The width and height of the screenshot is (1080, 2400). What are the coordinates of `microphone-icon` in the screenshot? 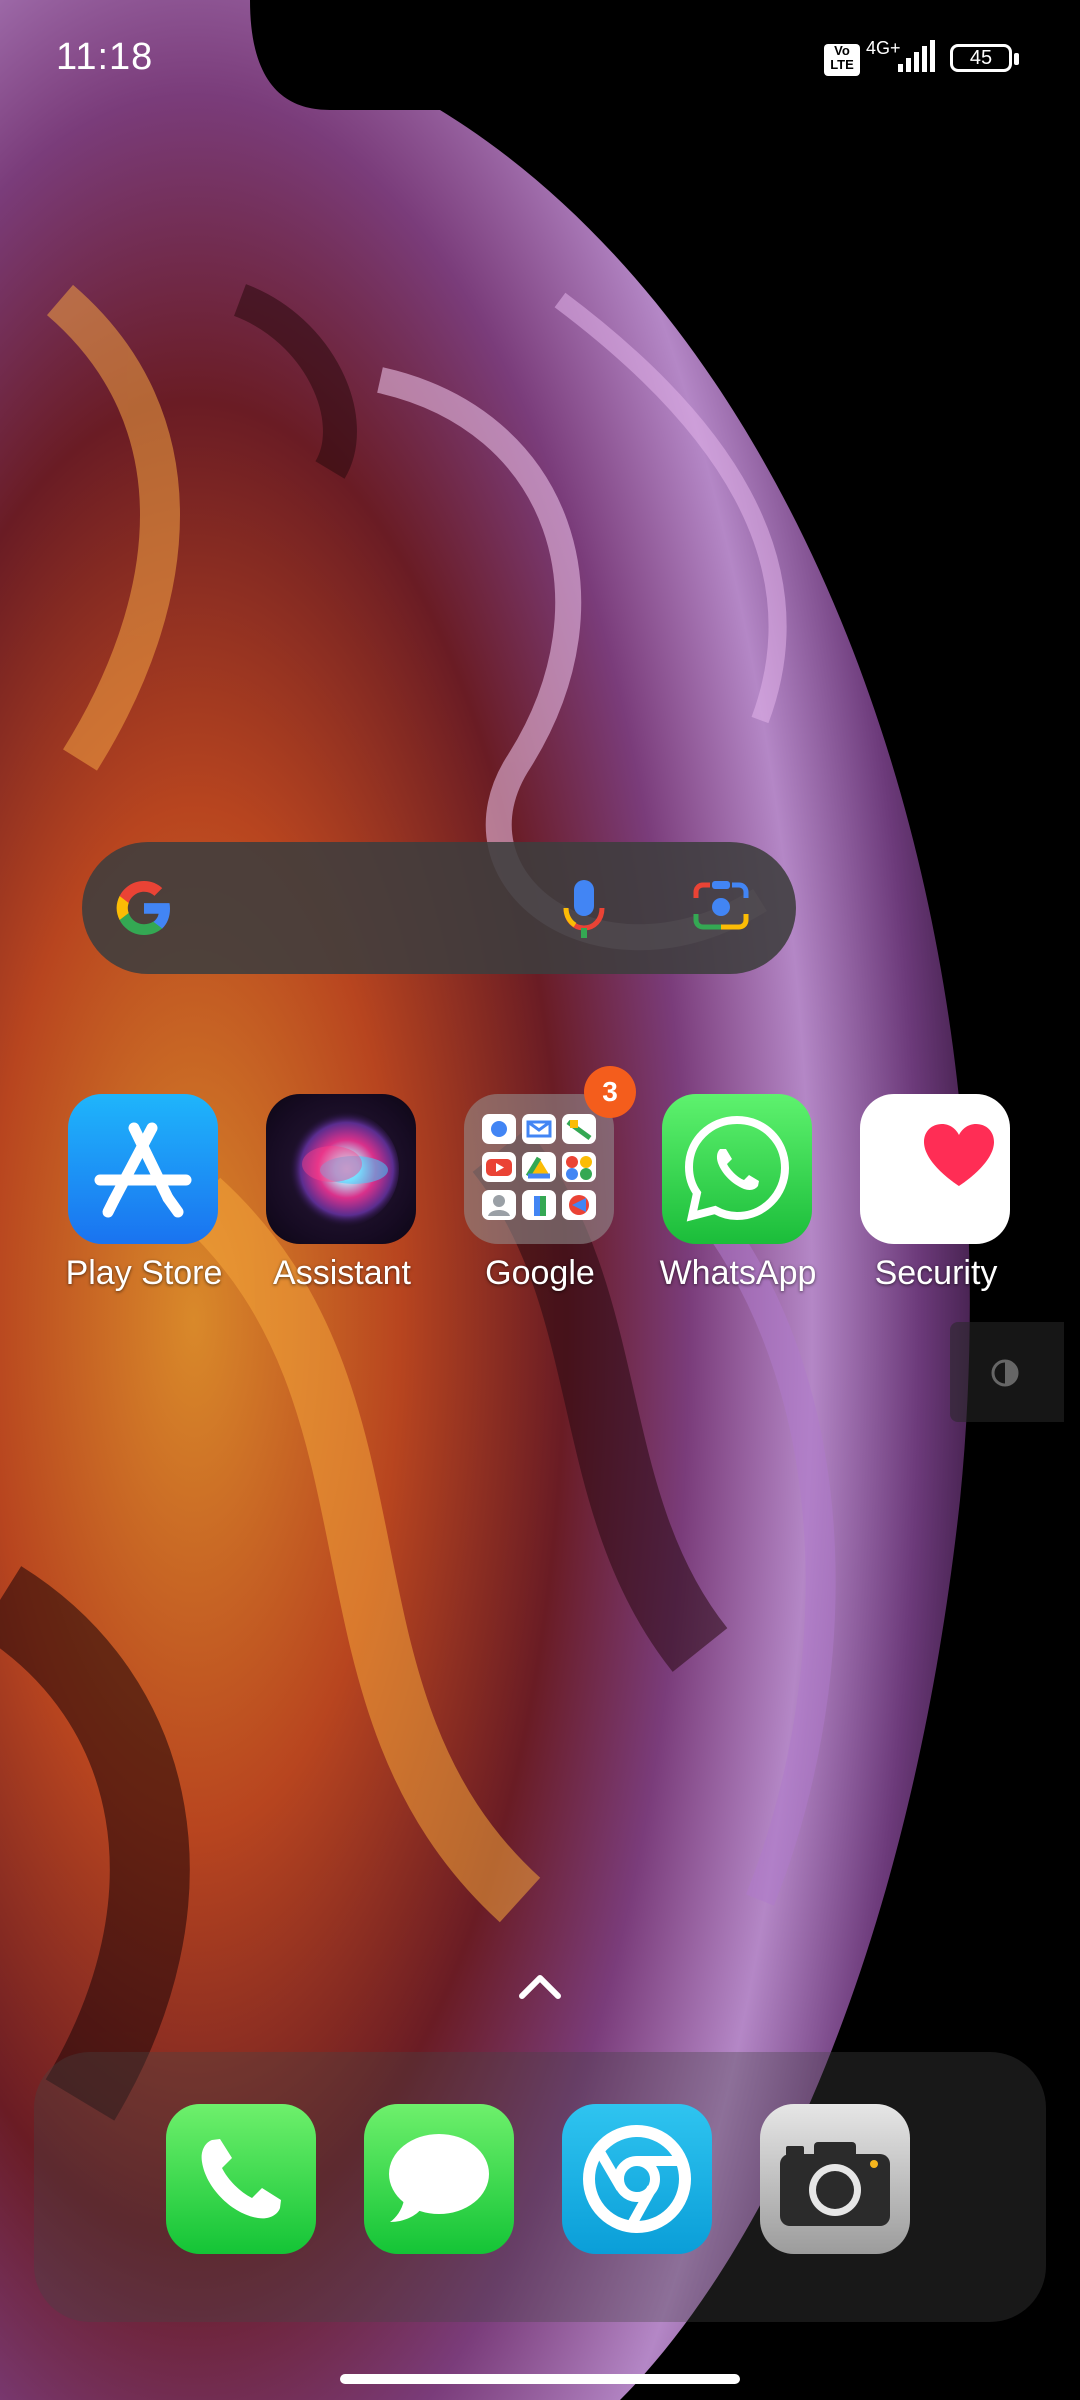 It's located at (584, 909).